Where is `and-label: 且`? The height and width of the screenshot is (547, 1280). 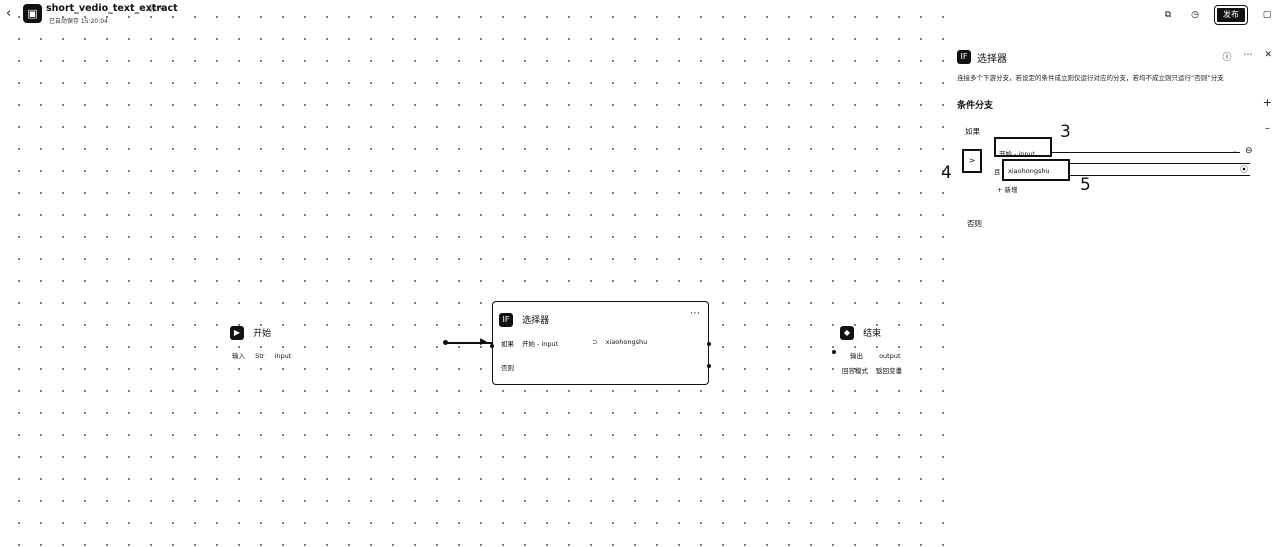
and-label: 且 is located at coordinates (997, 172).